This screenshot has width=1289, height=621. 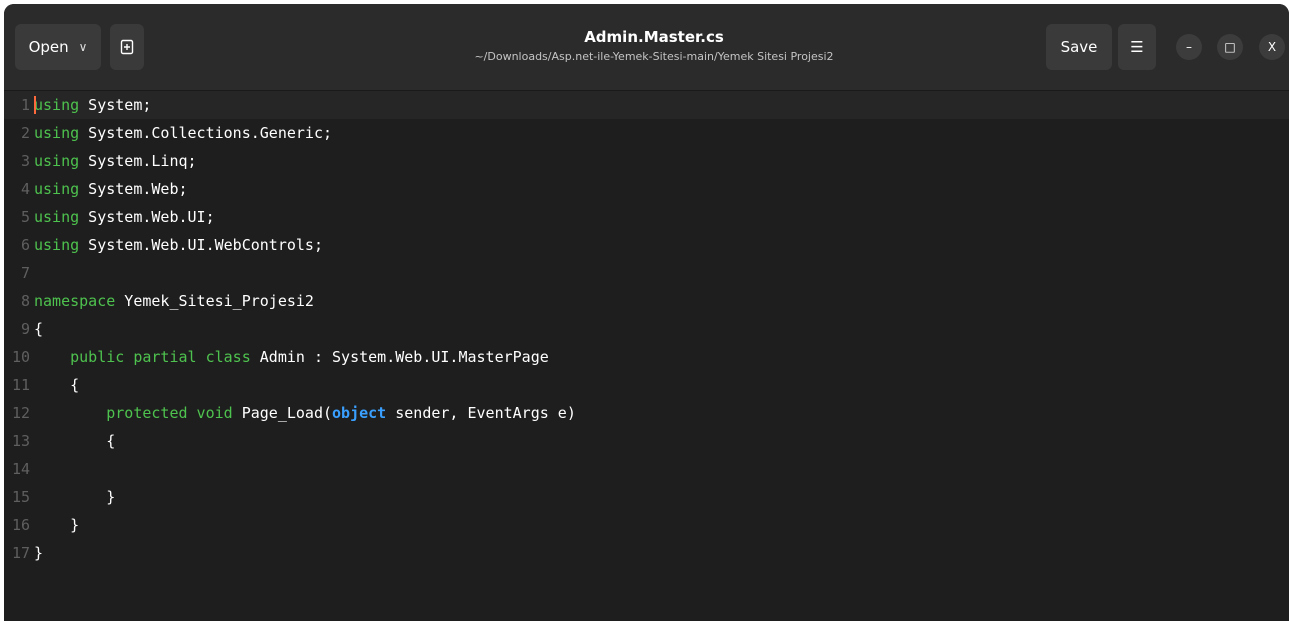 I want to click on code-line: 14, so click(x=646, y=469).